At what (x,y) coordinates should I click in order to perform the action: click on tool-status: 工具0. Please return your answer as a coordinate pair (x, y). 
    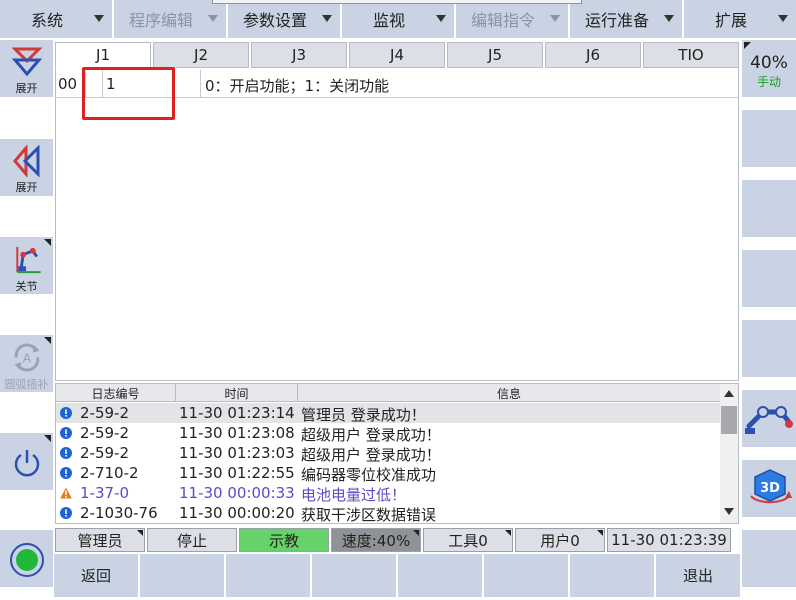
    Looking at the image, I should click on (468, 540).